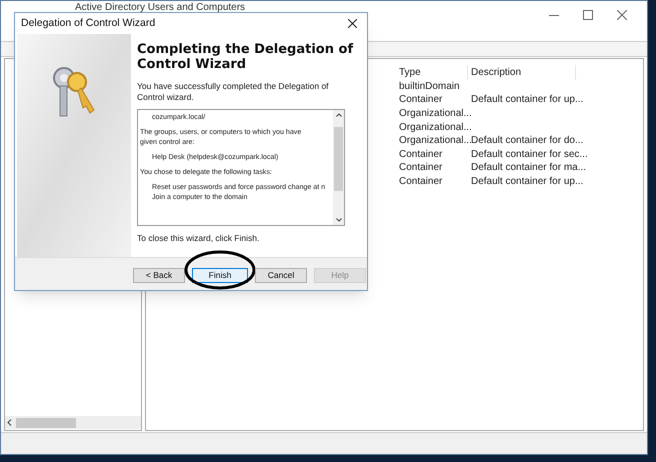  What do you see at coordinates (339, 115) in the screenshot?
I see `scroll-up-icon` at bounding box center [339, 115].